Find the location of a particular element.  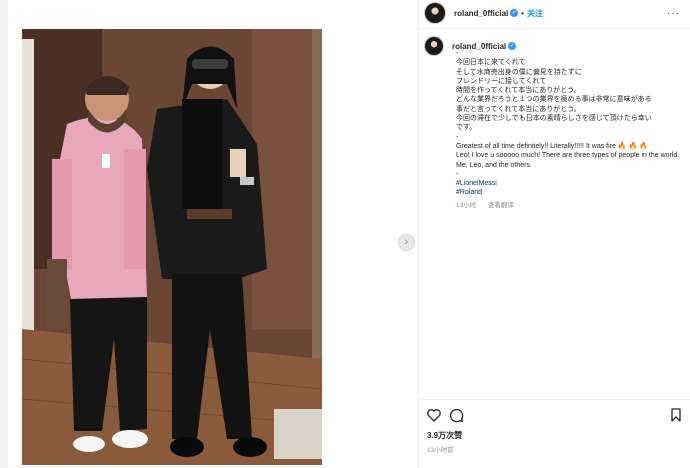

caption-meta: 13小时 查看翻译 is located at coordinates (572, 205).